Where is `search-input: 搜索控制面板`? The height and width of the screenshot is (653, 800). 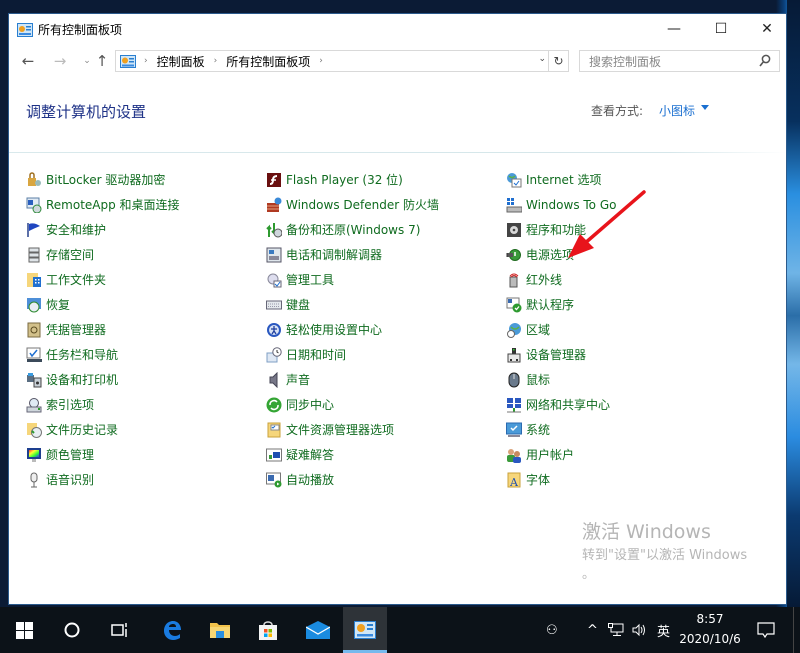
search-input: 搜索控制面板 is located at coordinates (679, 61).